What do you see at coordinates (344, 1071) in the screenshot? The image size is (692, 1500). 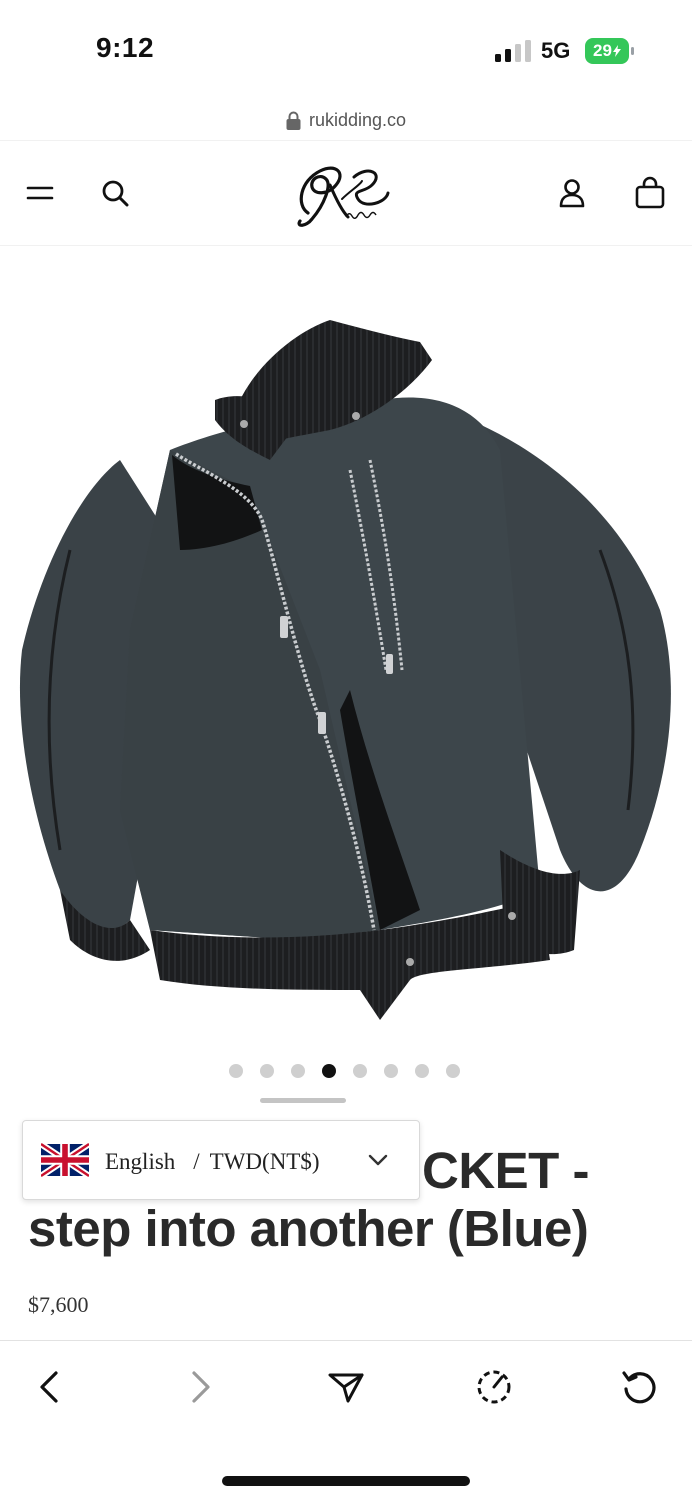 I see `carousel-dots` at bounding box center [344, 1071].